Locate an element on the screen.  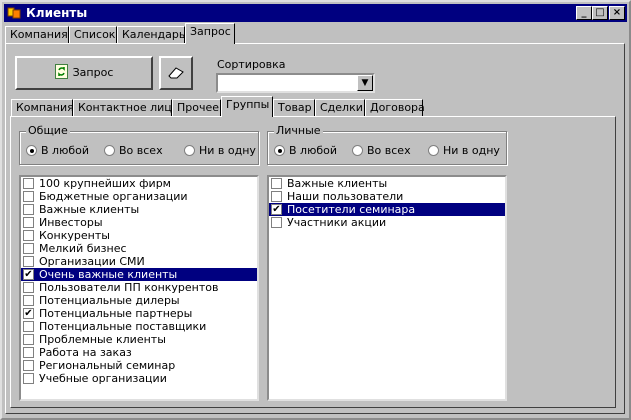
list-item: Пользователи ПП конкурентов is located at coordinates (139, 287).